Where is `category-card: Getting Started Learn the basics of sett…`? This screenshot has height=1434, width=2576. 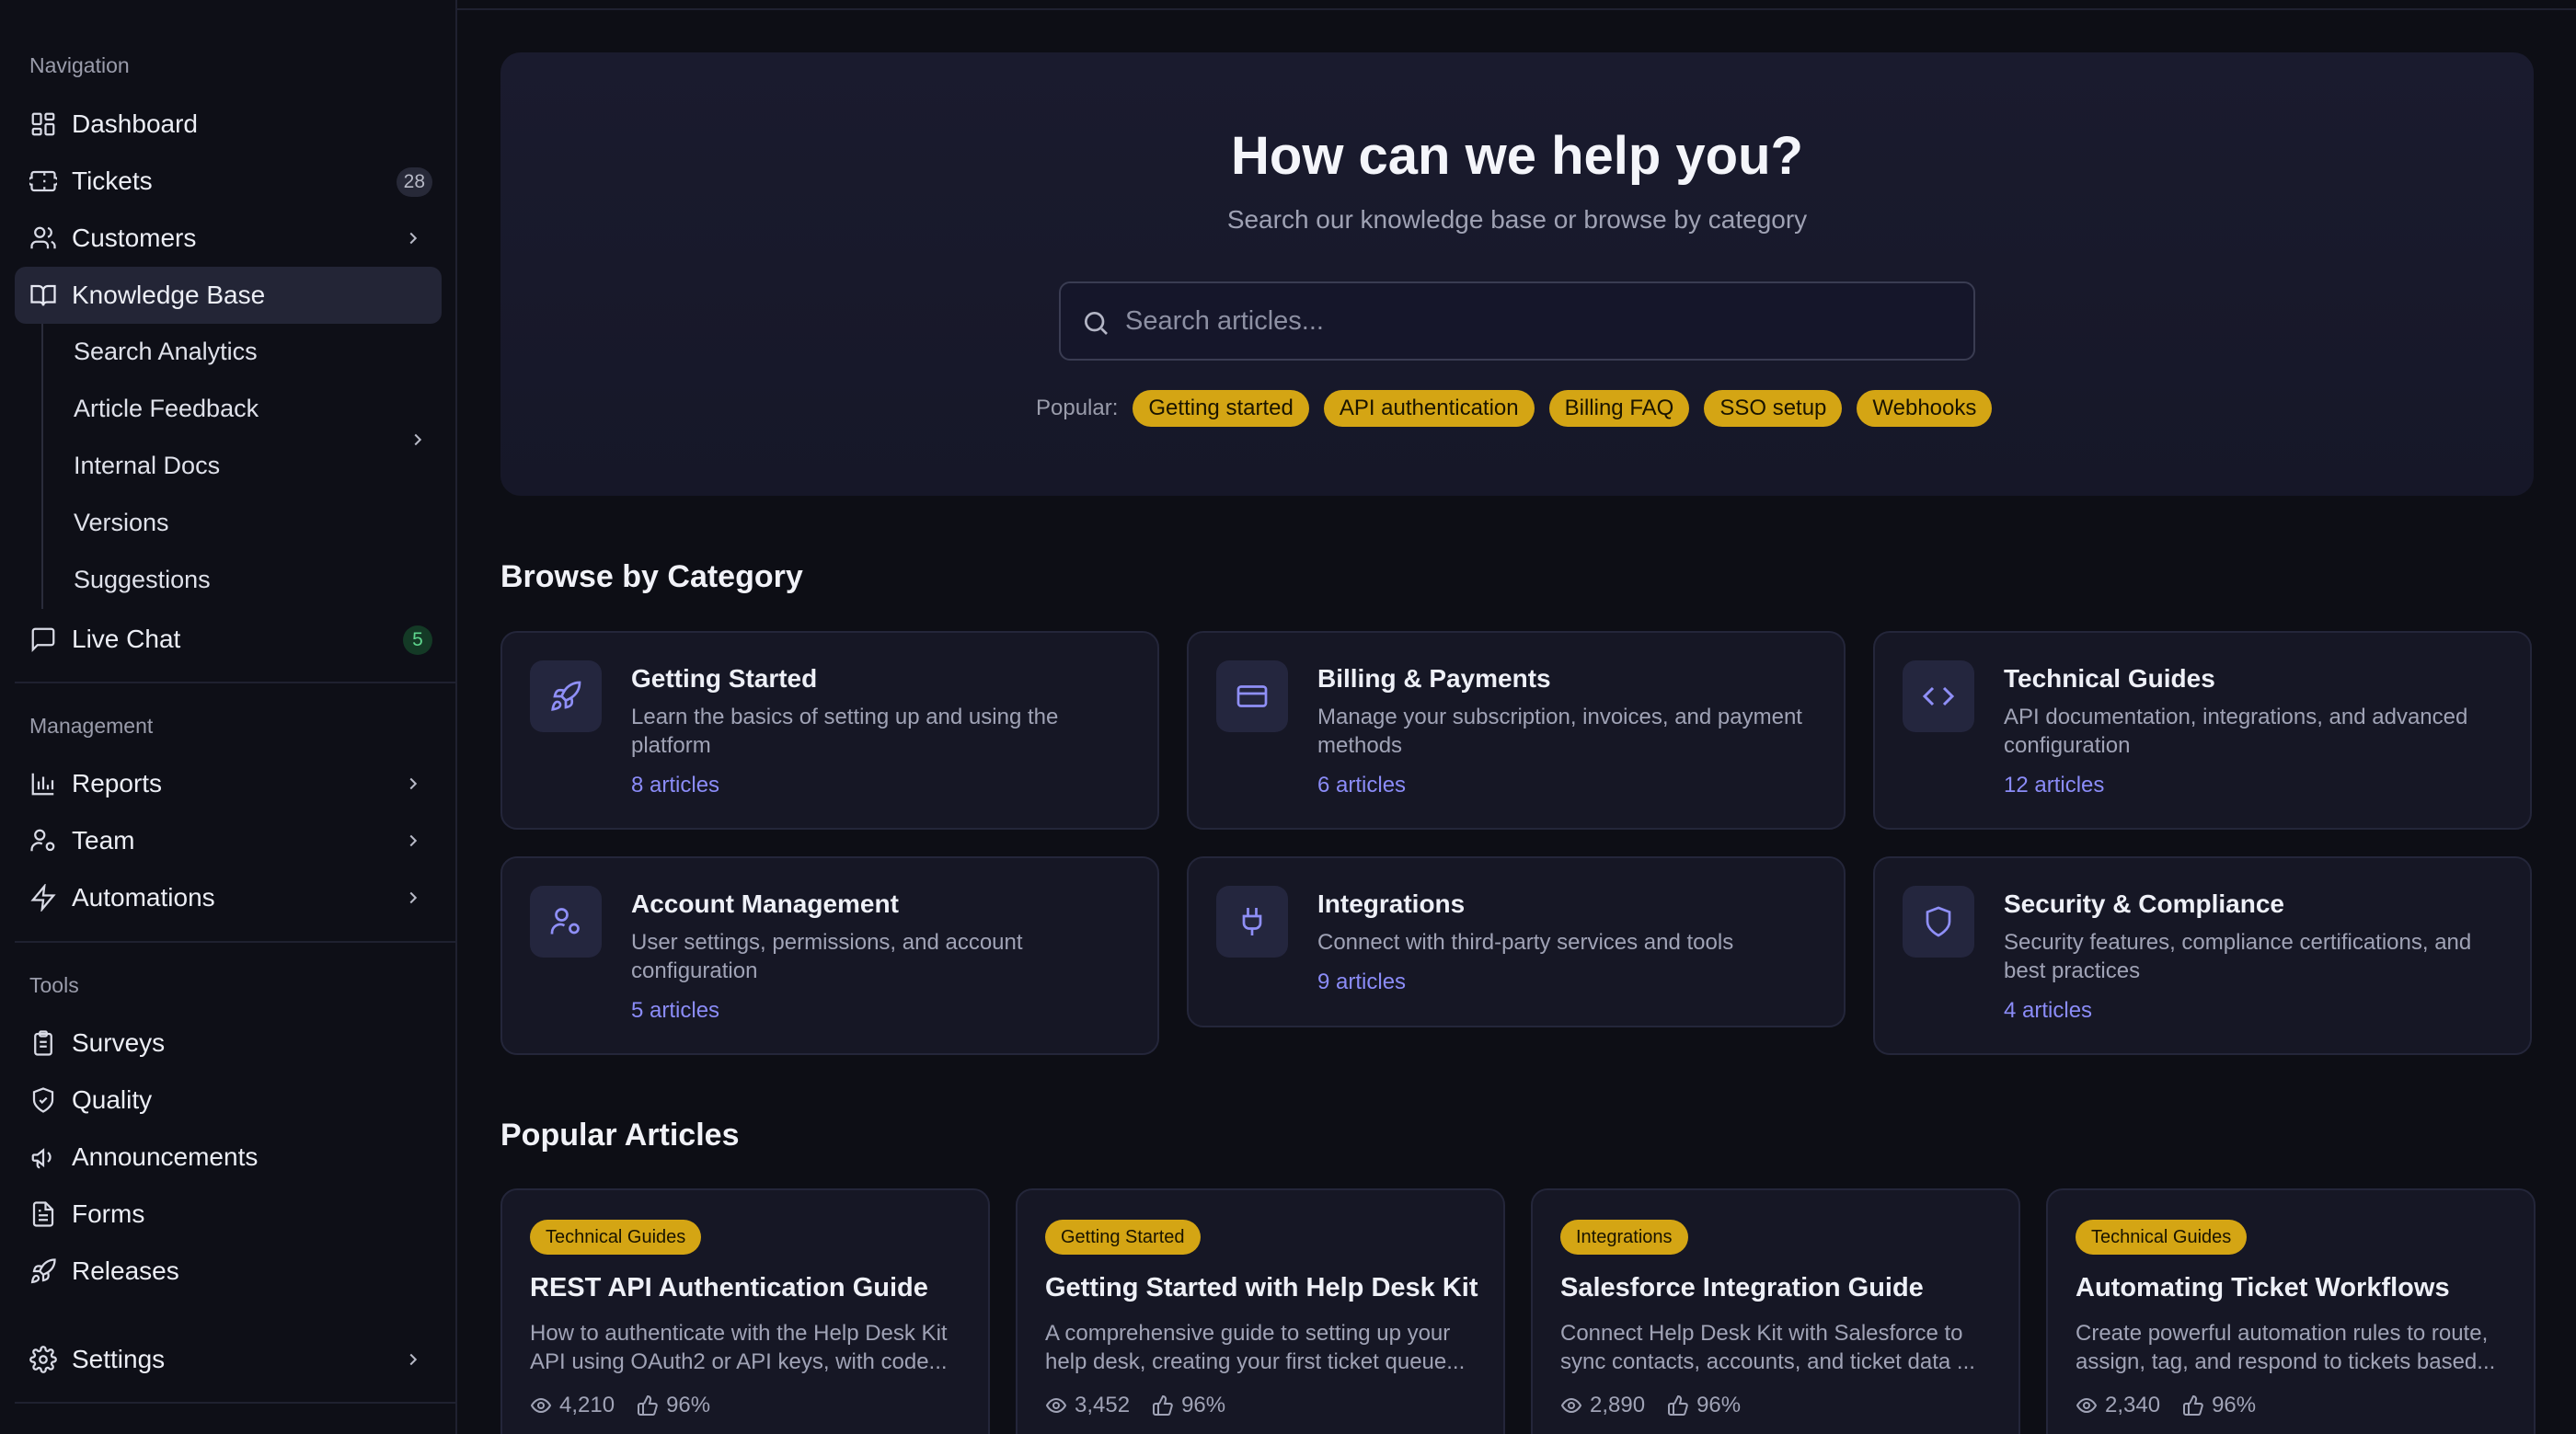
category-card: Getting Started Learn the basics of sett… is located at coordinates (829, 730).